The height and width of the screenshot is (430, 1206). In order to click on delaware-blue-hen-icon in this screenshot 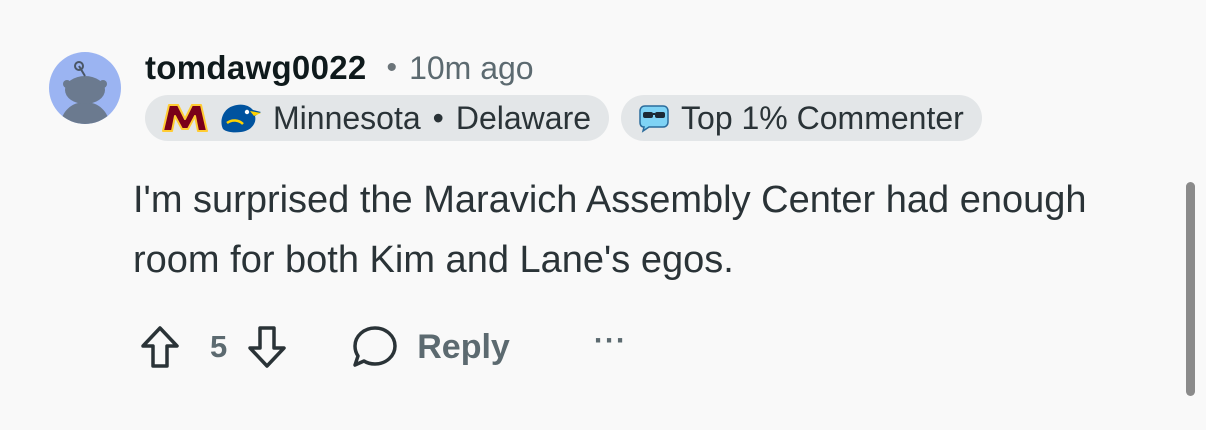, I will do `click(240, 118)`.